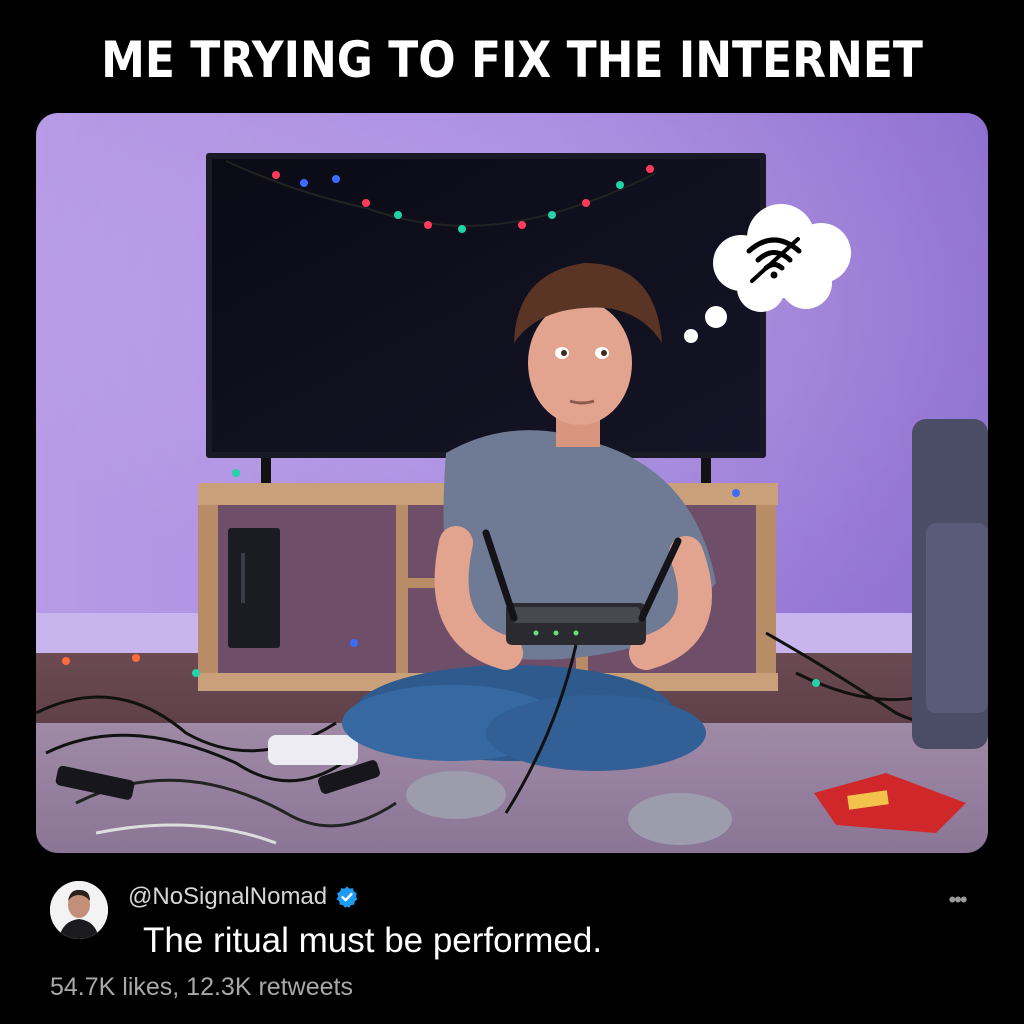 The width and height of the screenshot is (1024, 1024). What do you see at coordinates (347, 897) in the screenshot?
I see `verified-badge-icon` at bounding box center [347, 897].